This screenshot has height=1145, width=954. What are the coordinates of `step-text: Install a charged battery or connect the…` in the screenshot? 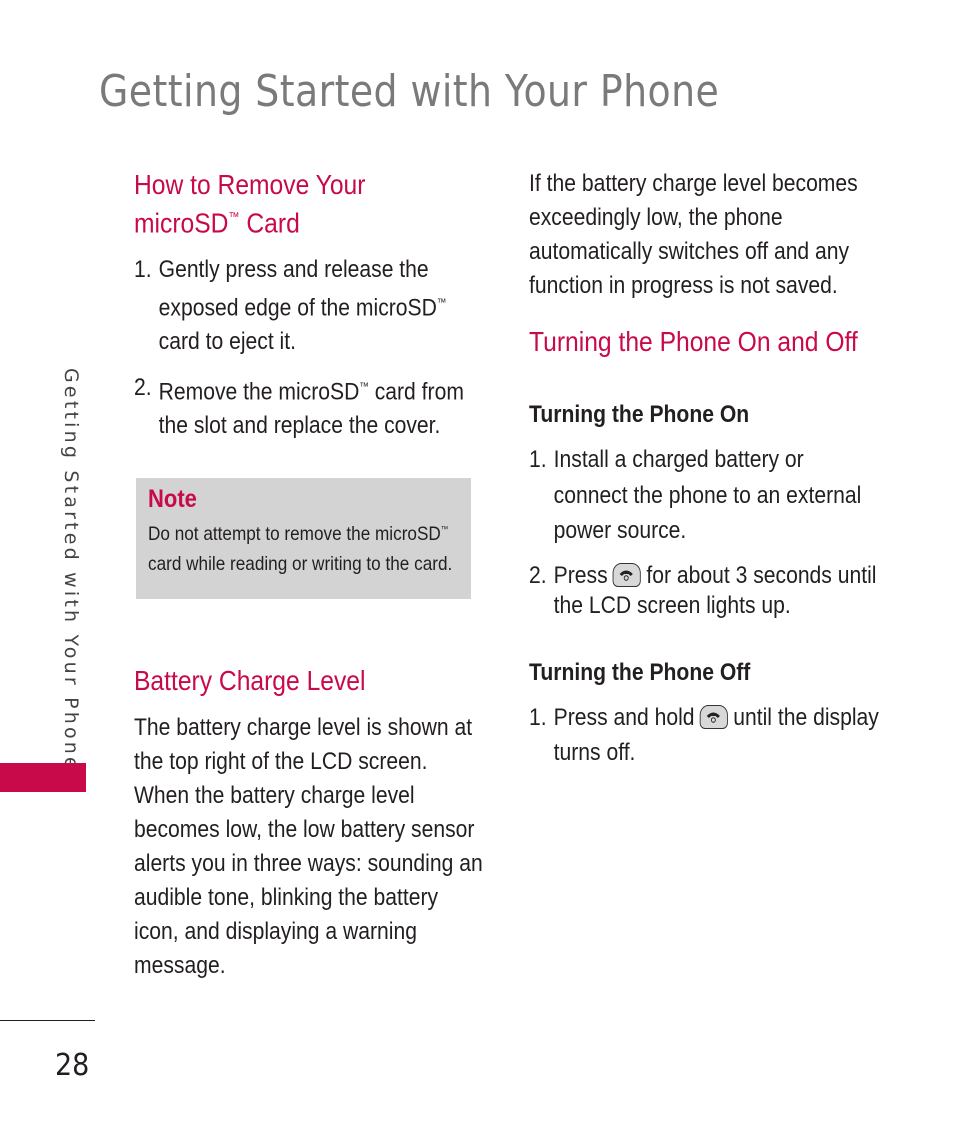 It's located at (707, 495).